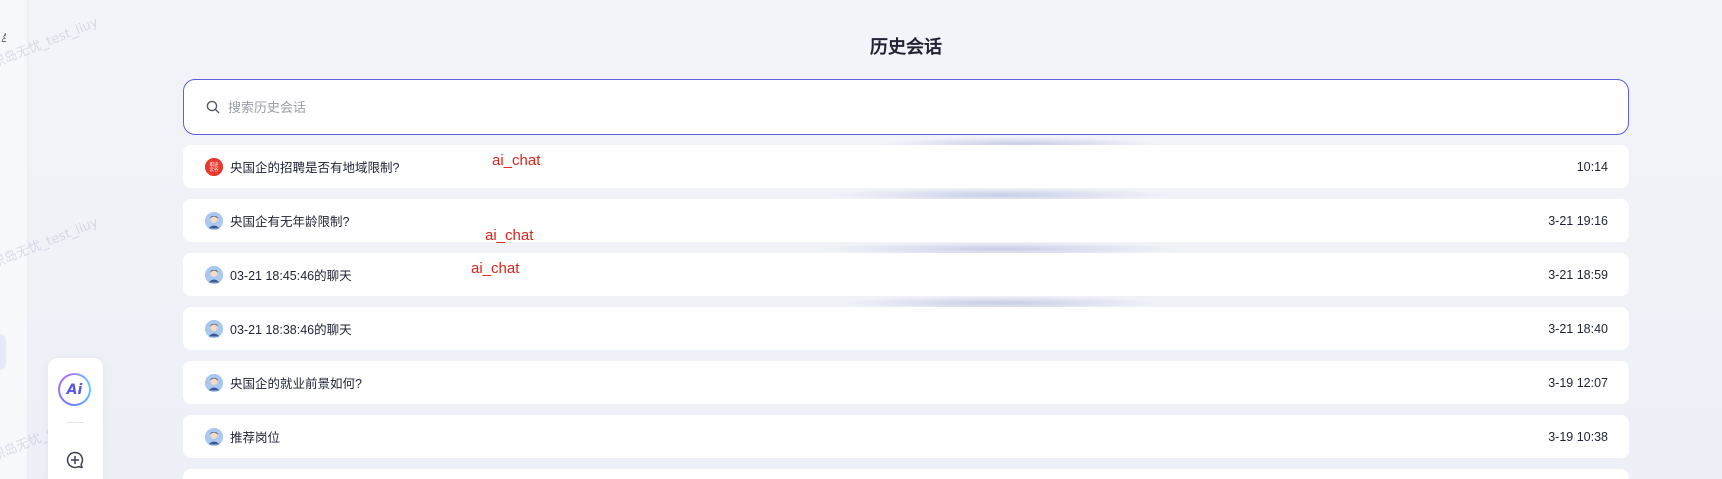  What do you see at coordinates (291, 330) in the screenshot?
I see `session-title: 03-21 18:38:46的聊天` at bounding box center [291, 330].